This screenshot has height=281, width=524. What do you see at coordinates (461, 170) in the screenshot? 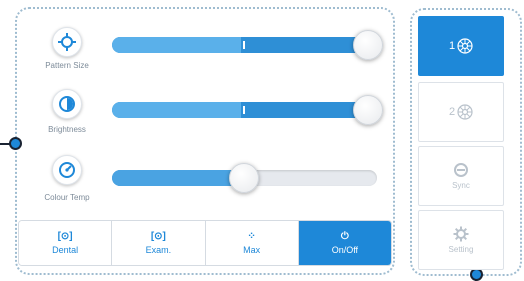
I see `sync-icon` at bounding box center [461, 170].